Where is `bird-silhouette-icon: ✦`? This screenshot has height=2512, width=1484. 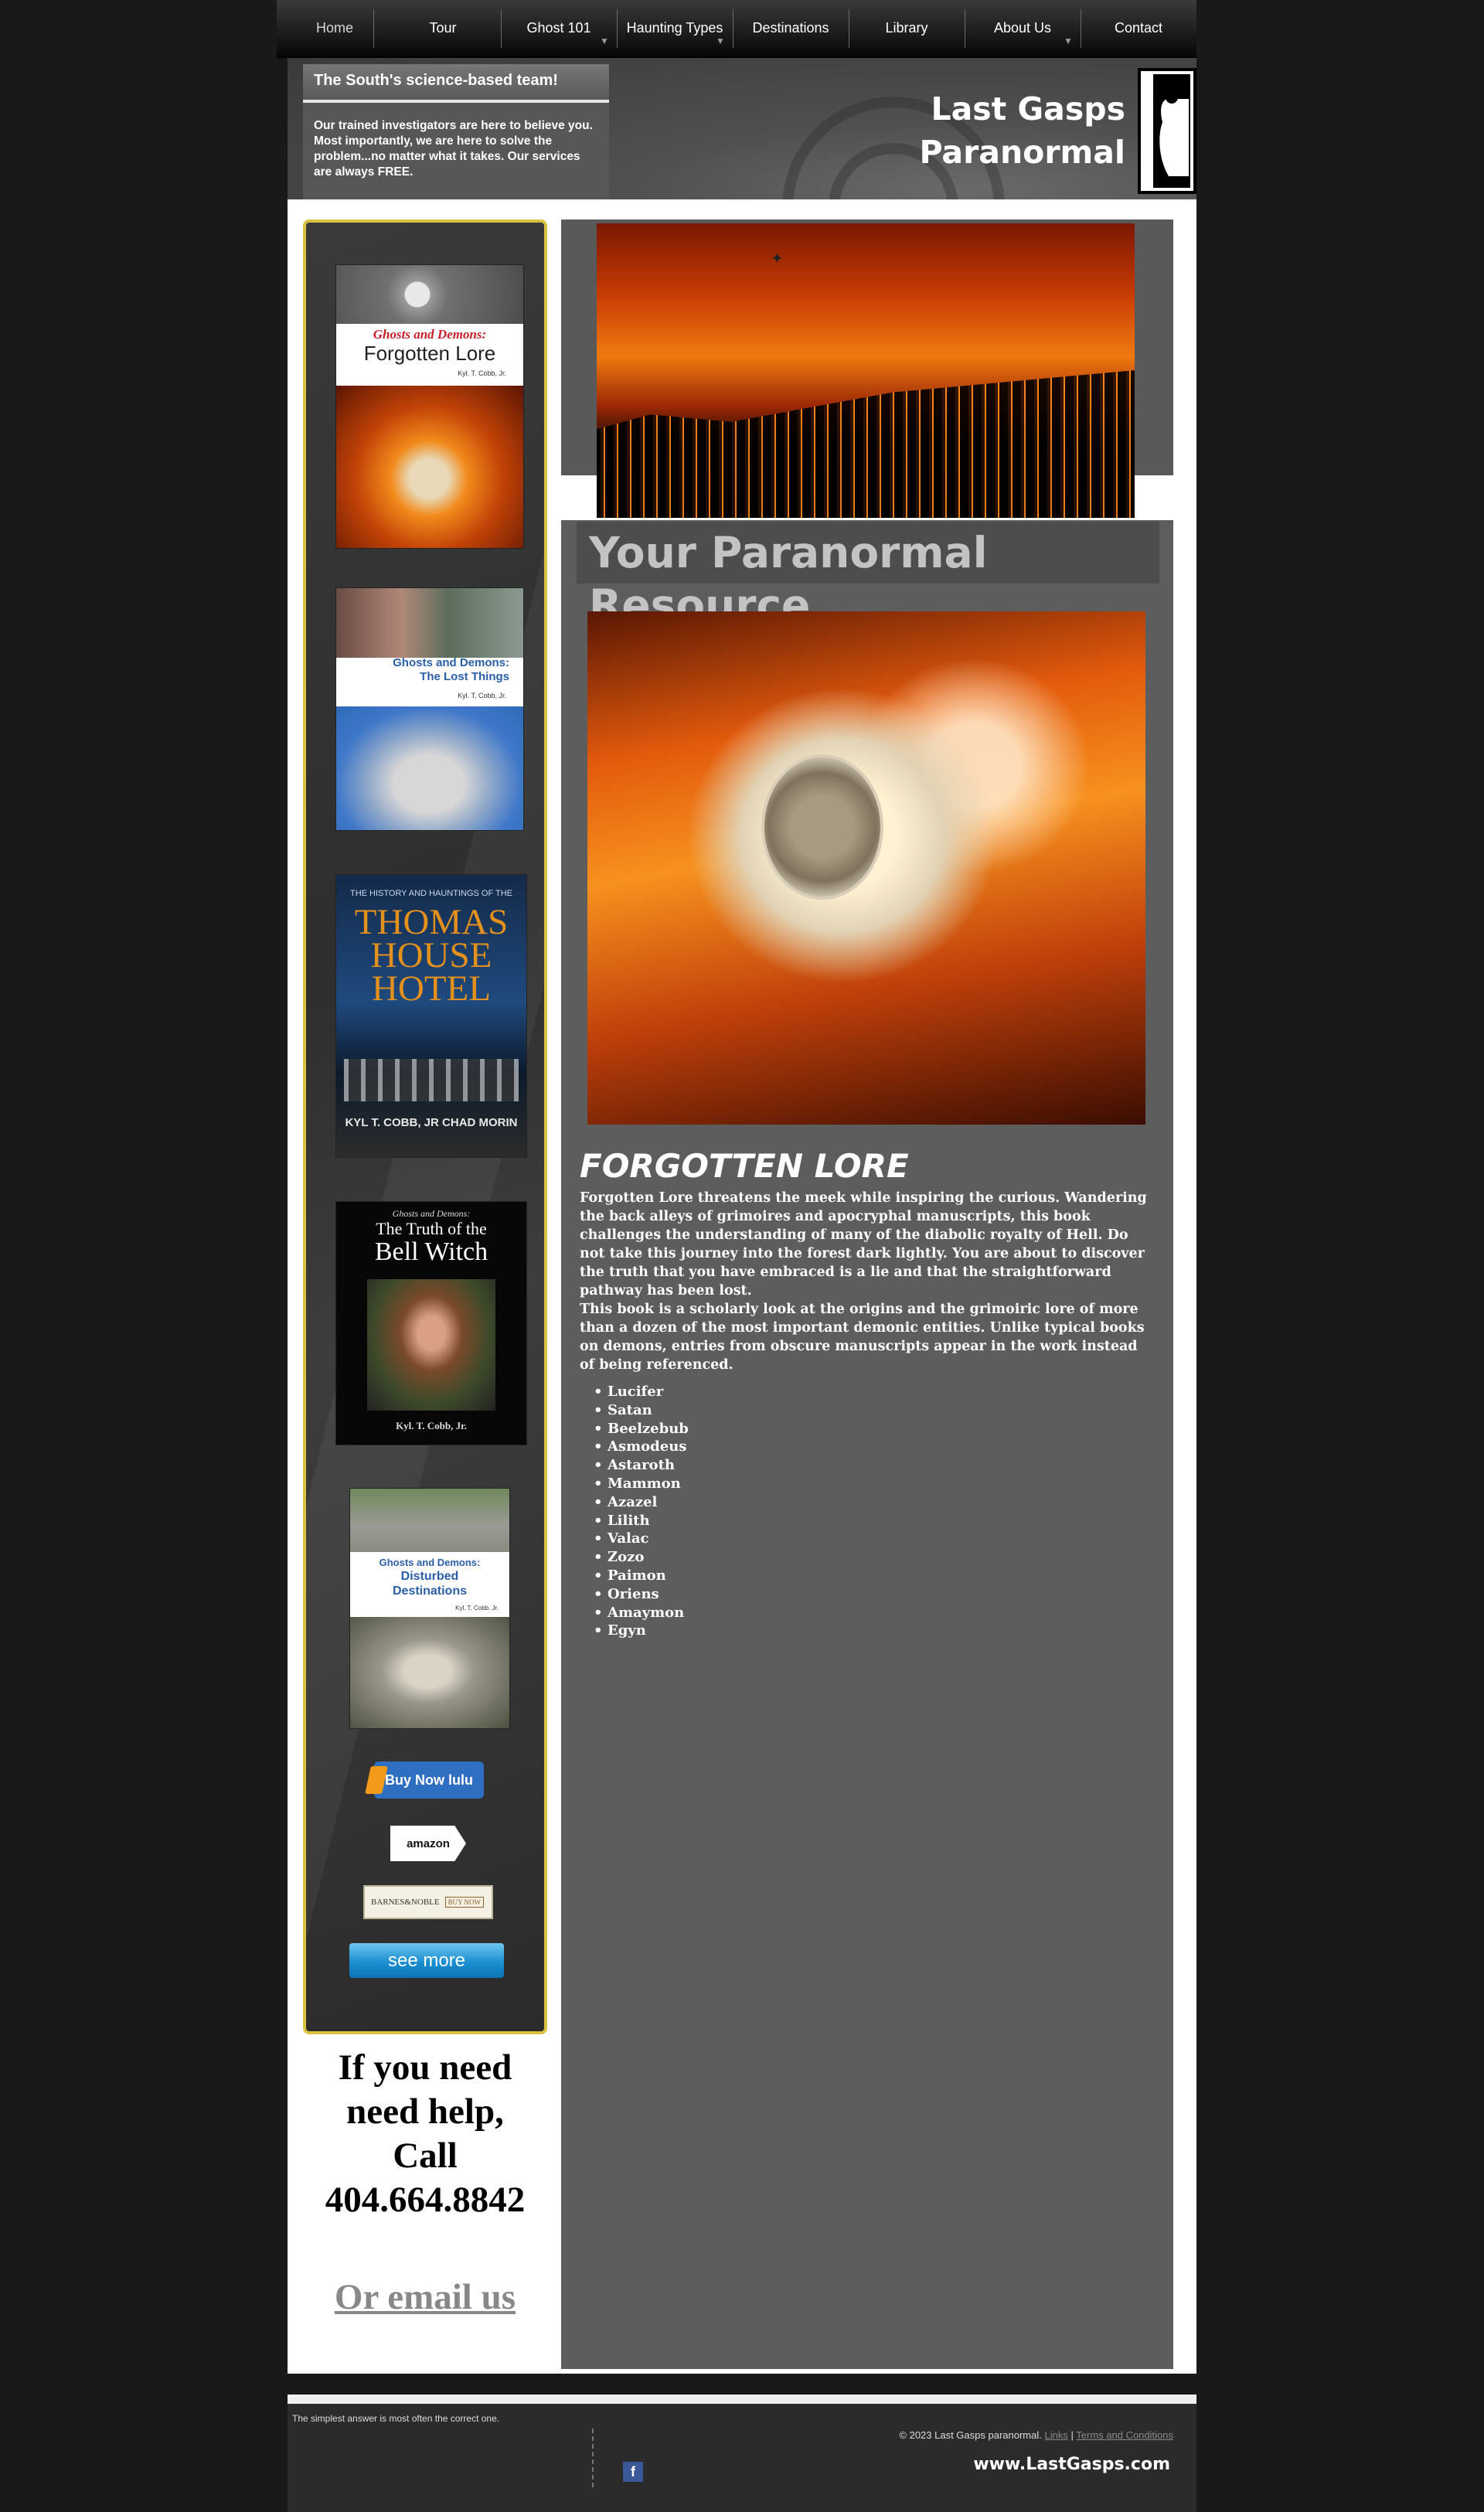 bird-silhouette-icon: ✦ is located at coordinates (777, 258).